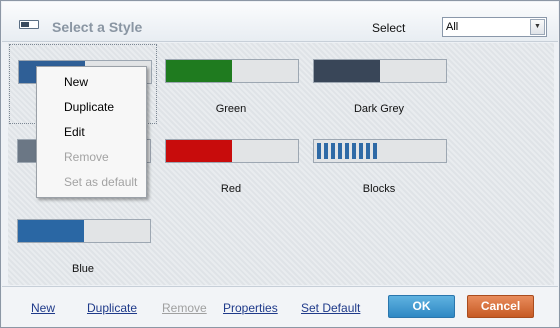  Describe the element at coordinates (231, 109) in the screenshot. I see `style-label: Green` at that location.